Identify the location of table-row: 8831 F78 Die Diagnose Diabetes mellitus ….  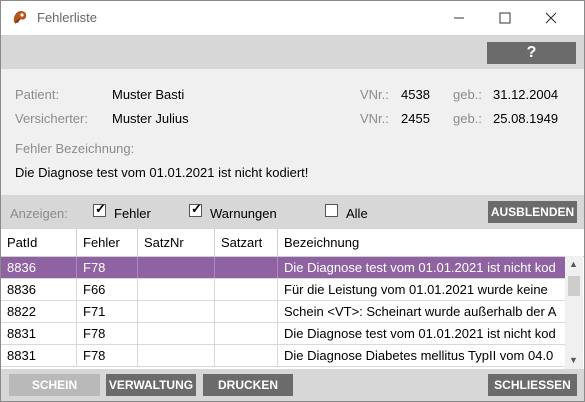
(283, 356).